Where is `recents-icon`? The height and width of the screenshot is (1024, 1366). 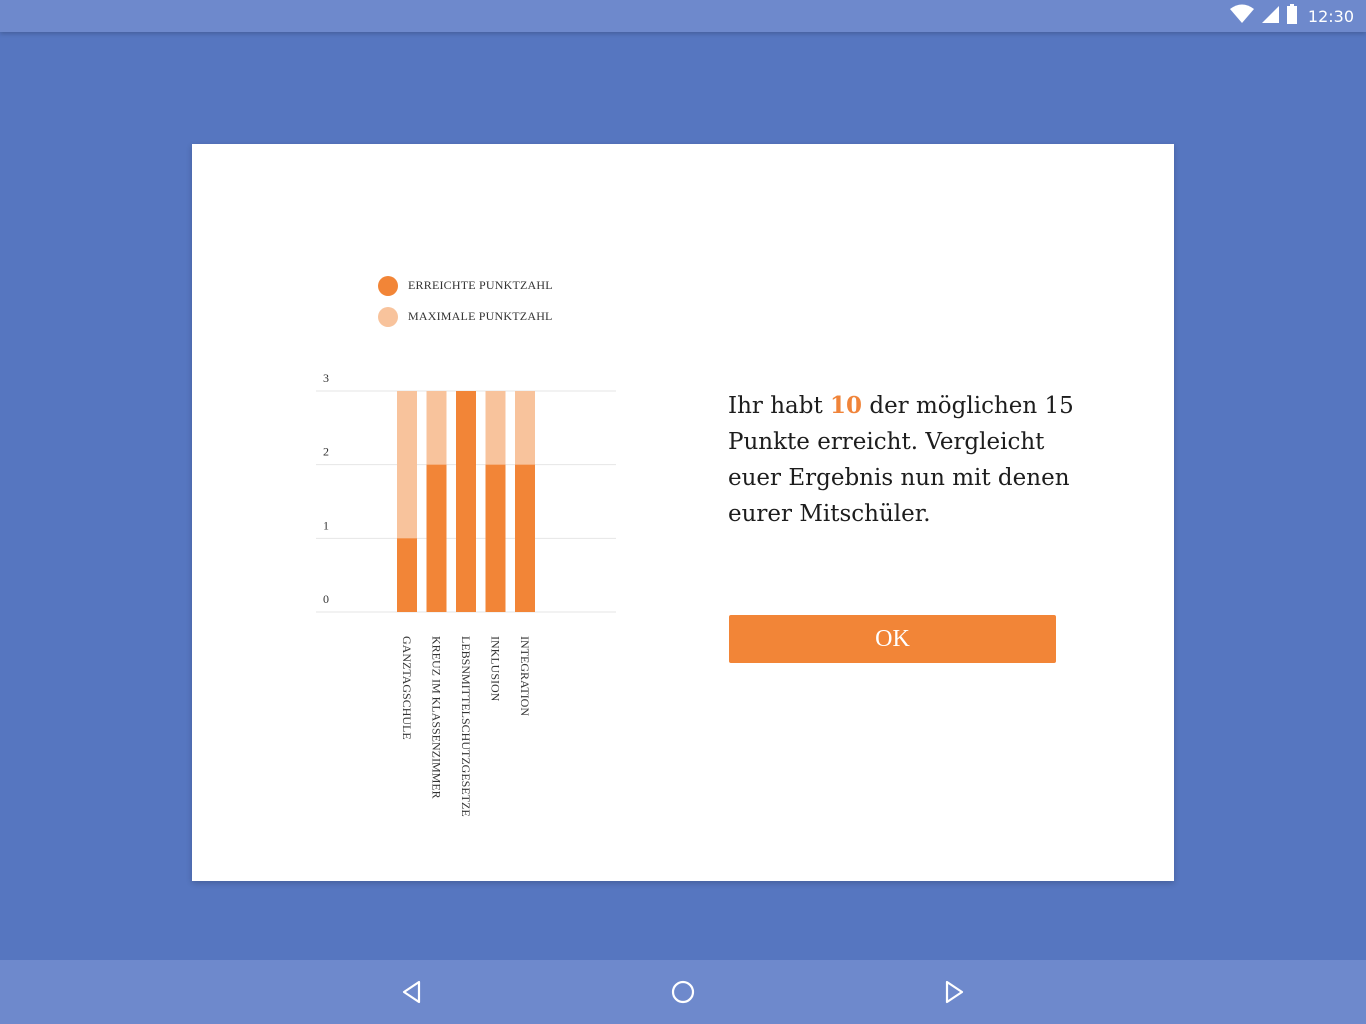
recents-icon is located at coordinates (954, 992).